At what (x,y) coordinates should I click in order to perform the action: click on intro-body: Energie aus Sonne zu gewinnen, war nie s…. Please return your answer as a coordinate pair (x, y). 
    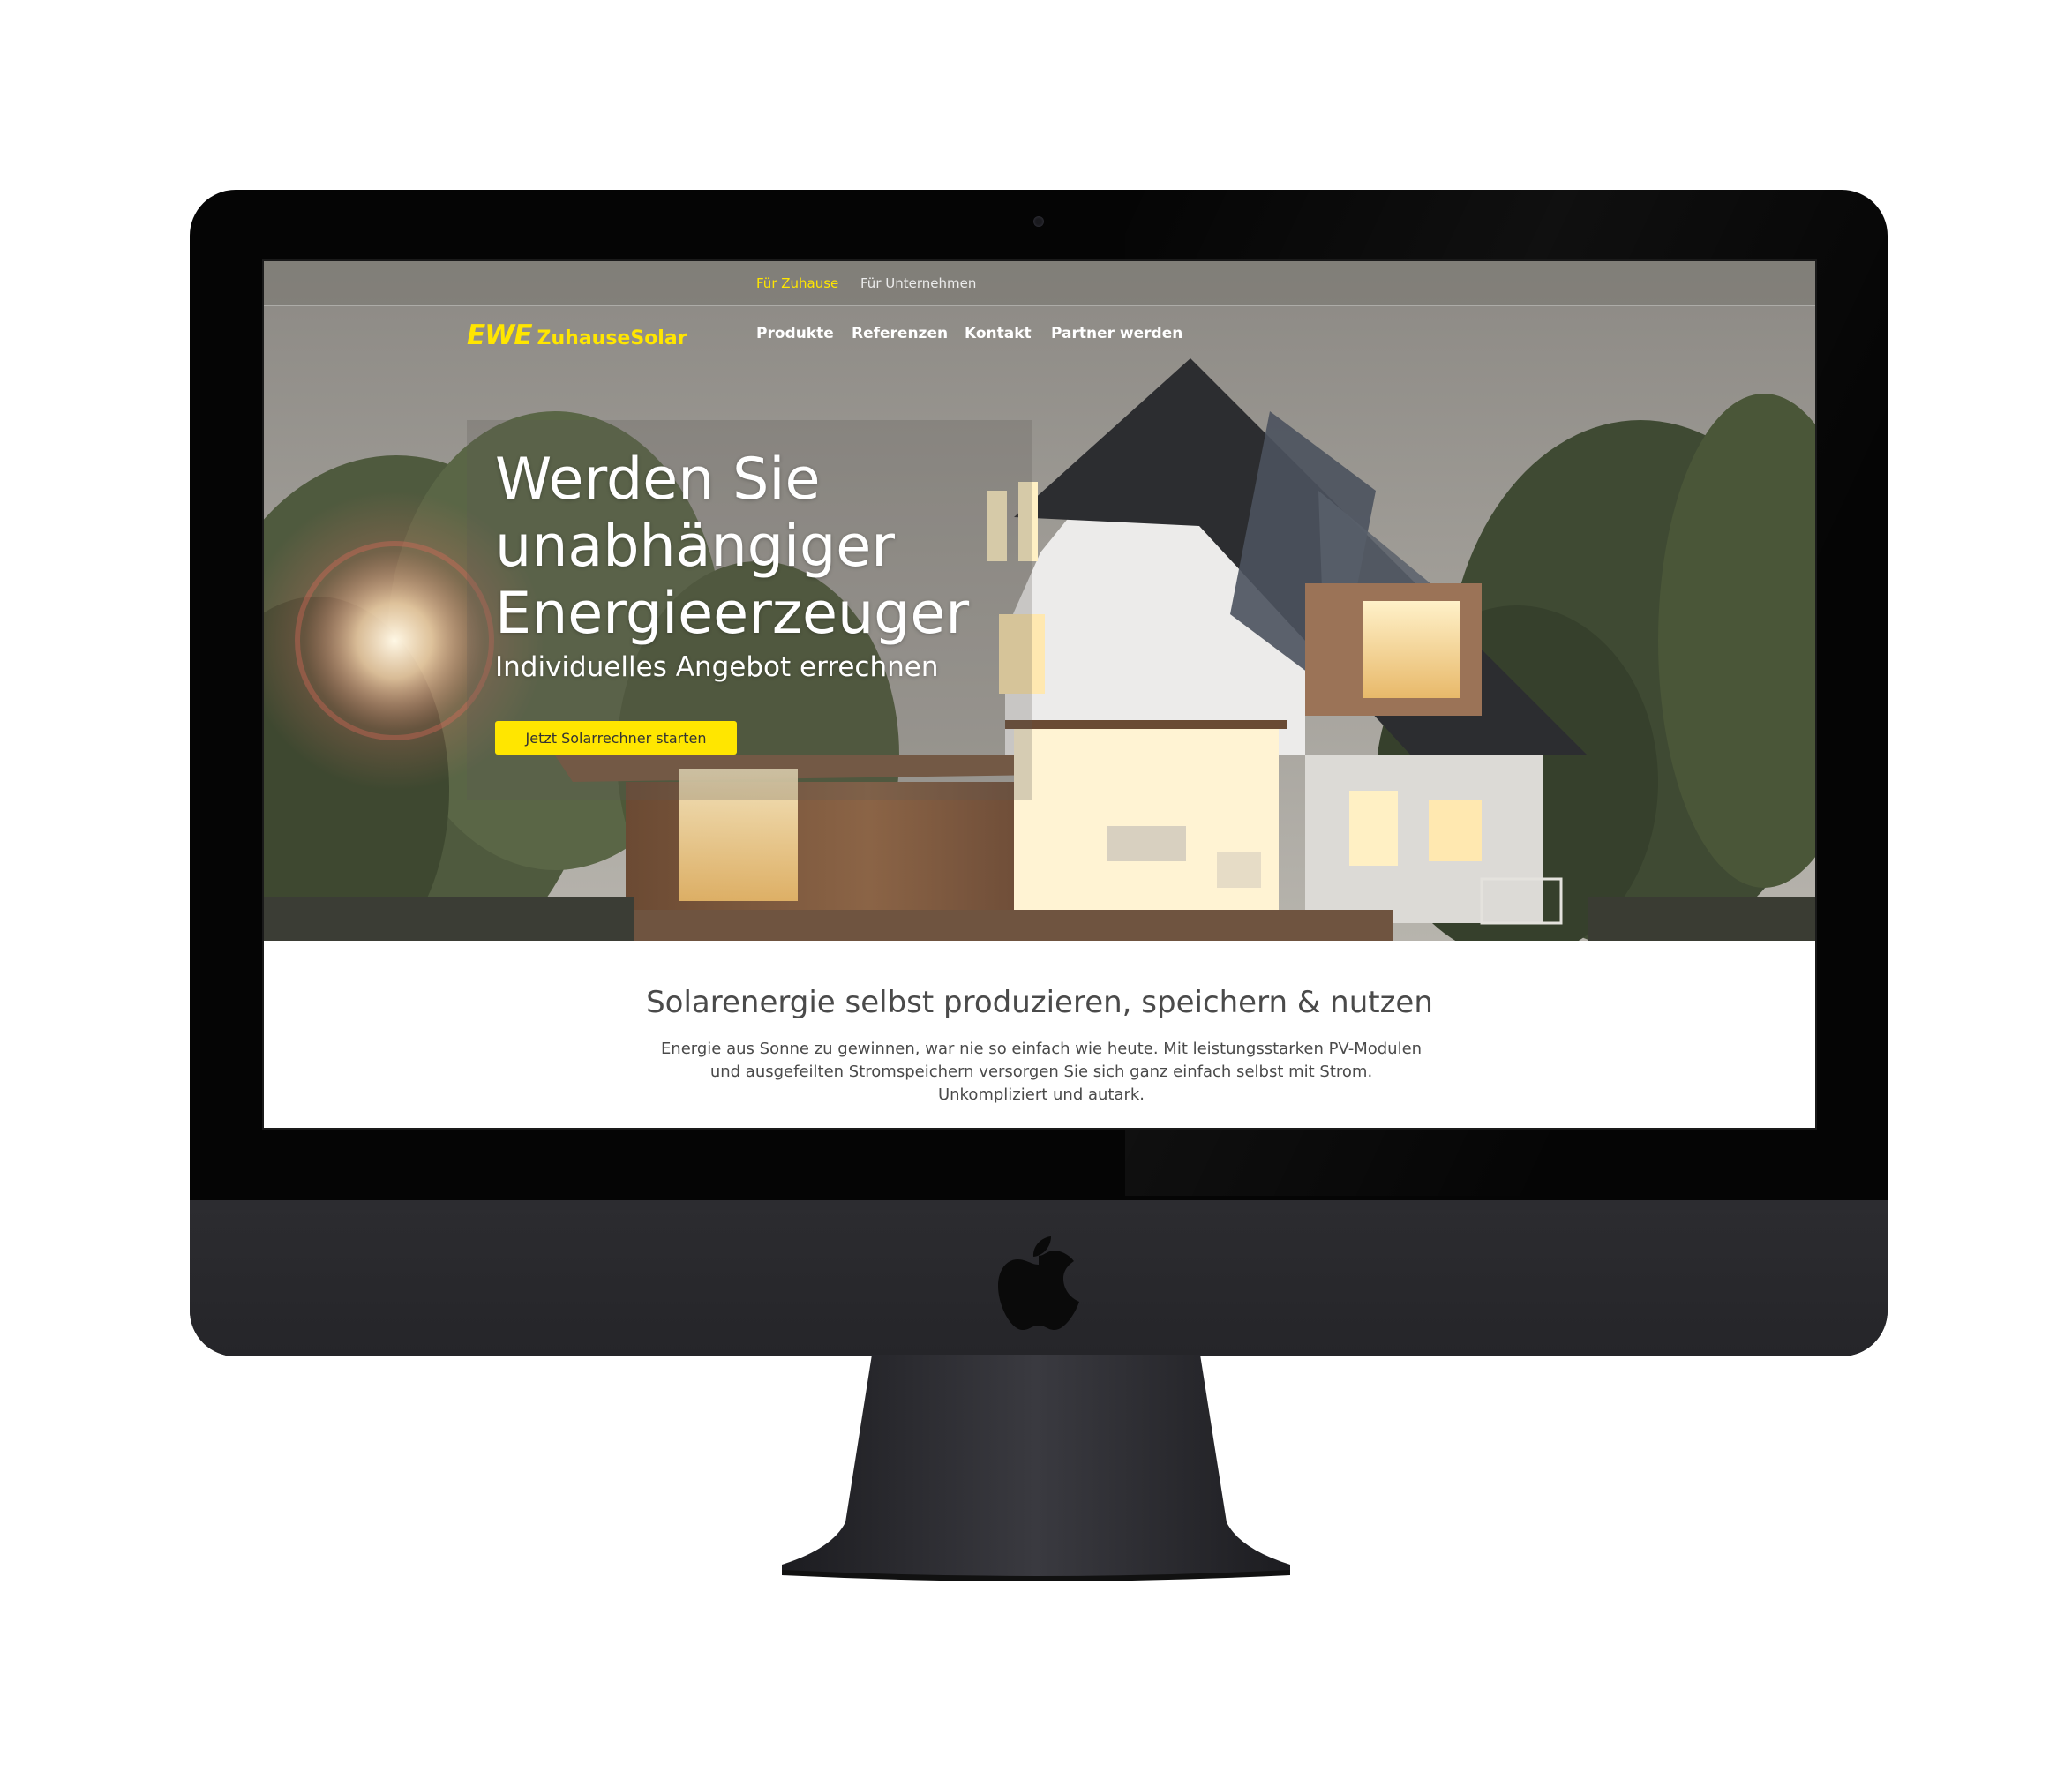
    Looking at the image, I should click on (1041, 1072).